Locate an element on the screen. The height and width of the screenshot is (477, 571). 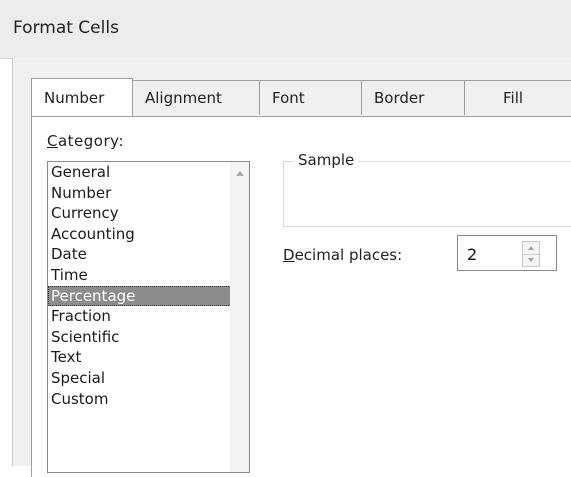
decimal-places-spinner is located at coordinates (531, 254).